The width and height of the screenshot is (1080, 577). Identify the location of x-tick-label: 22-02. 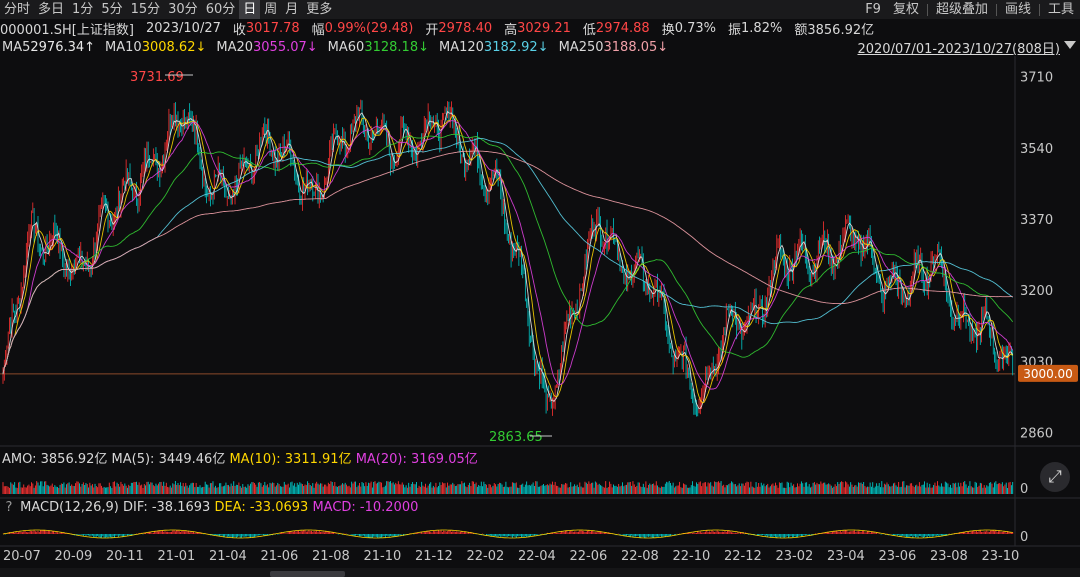
(485, 556).